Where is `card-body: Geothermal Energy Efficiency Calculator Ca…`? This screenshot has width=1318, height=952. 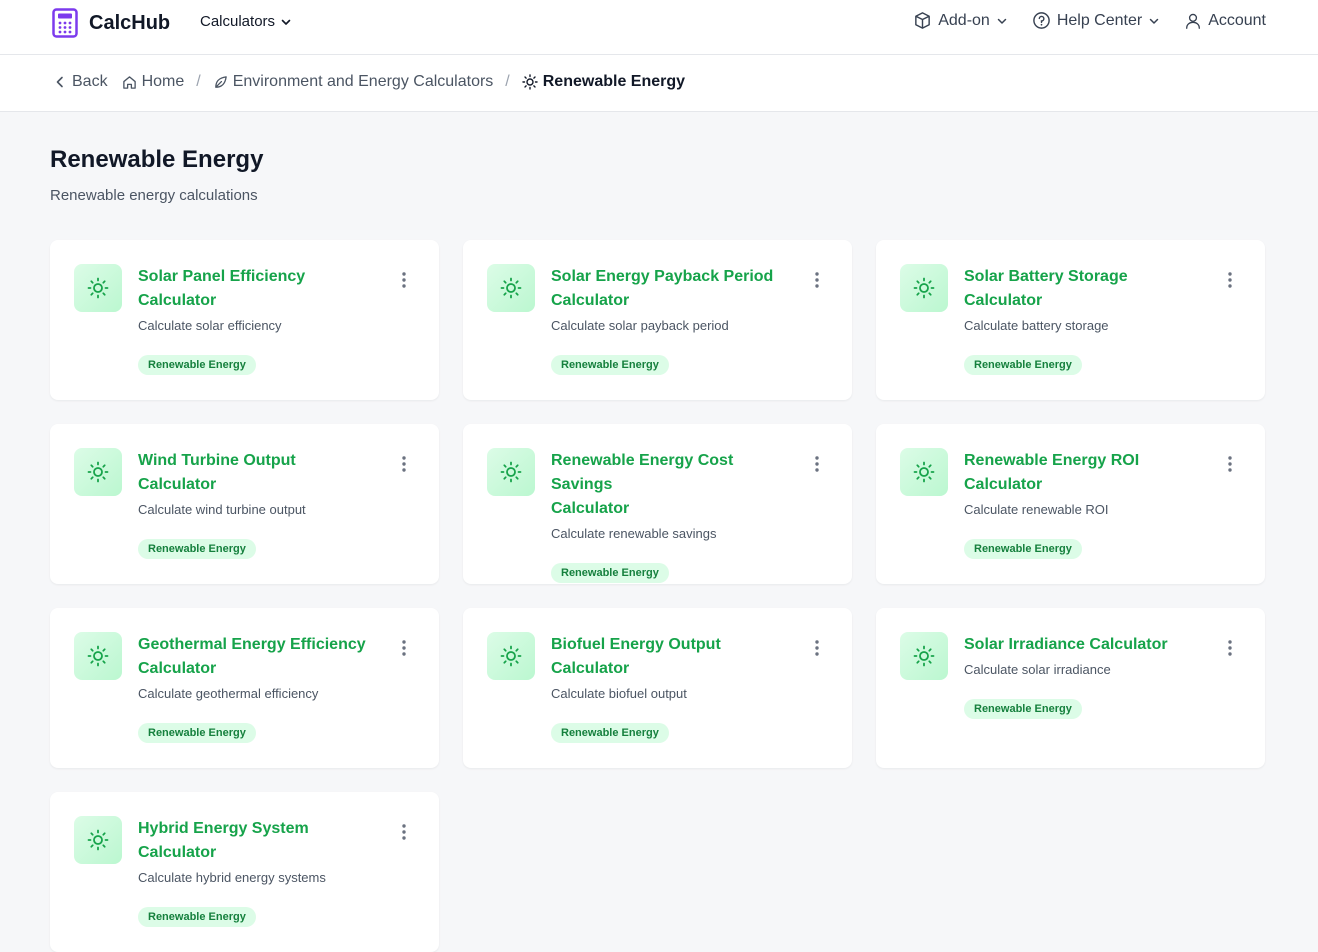
card-body: Geothermal Energy Efficiency Calculator Ca… is located at coordinates (258, 688).